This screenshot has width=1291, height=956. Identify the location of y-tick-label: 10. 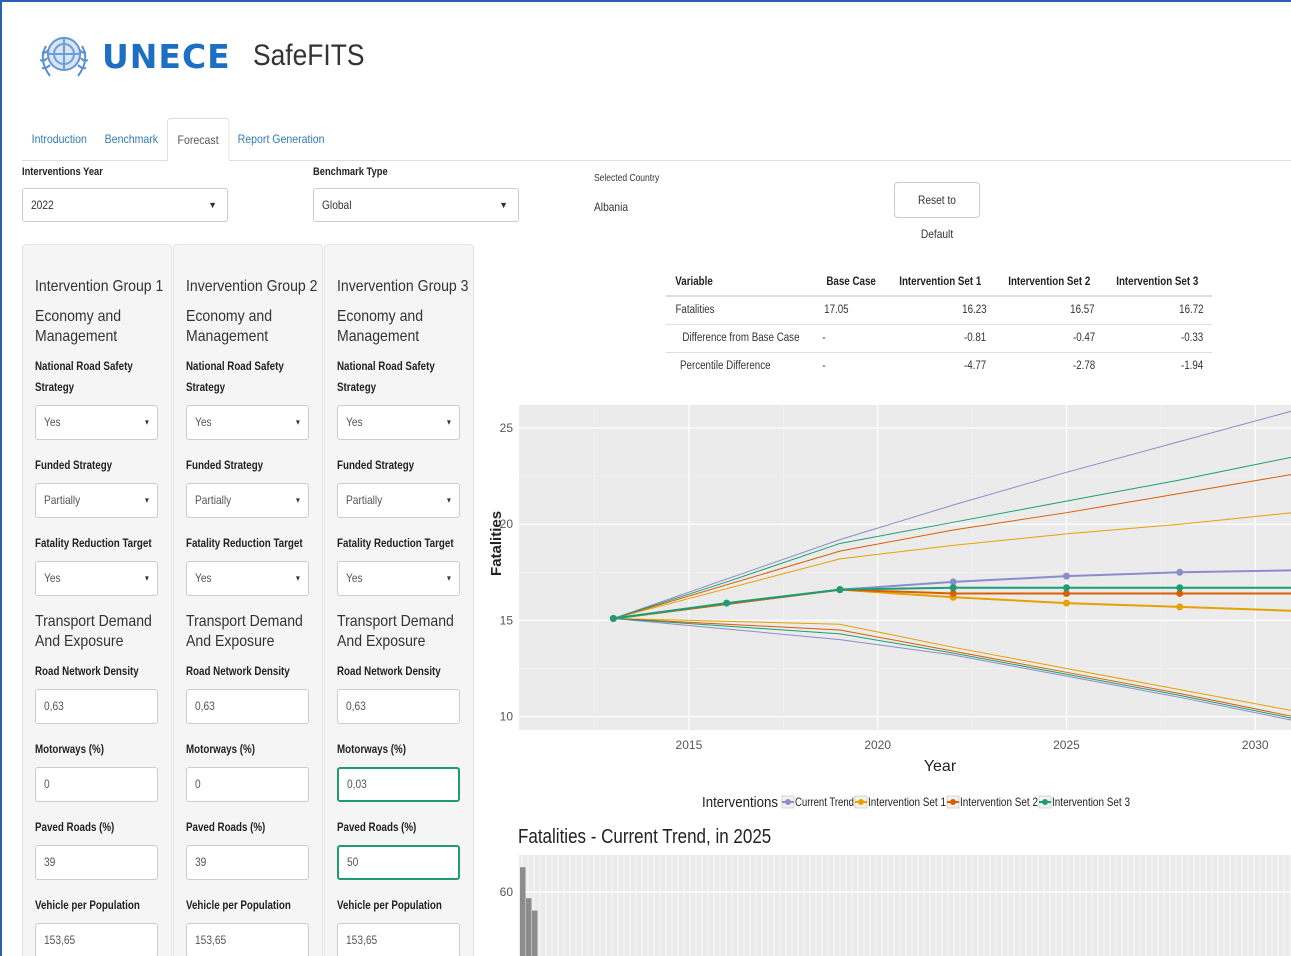
(507, 717).